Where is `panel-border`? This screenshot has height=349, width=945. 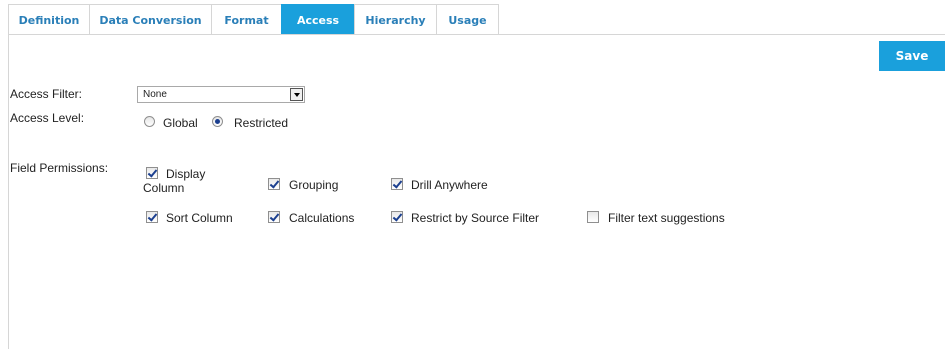
panel-border is located at coordinates (8, 191).